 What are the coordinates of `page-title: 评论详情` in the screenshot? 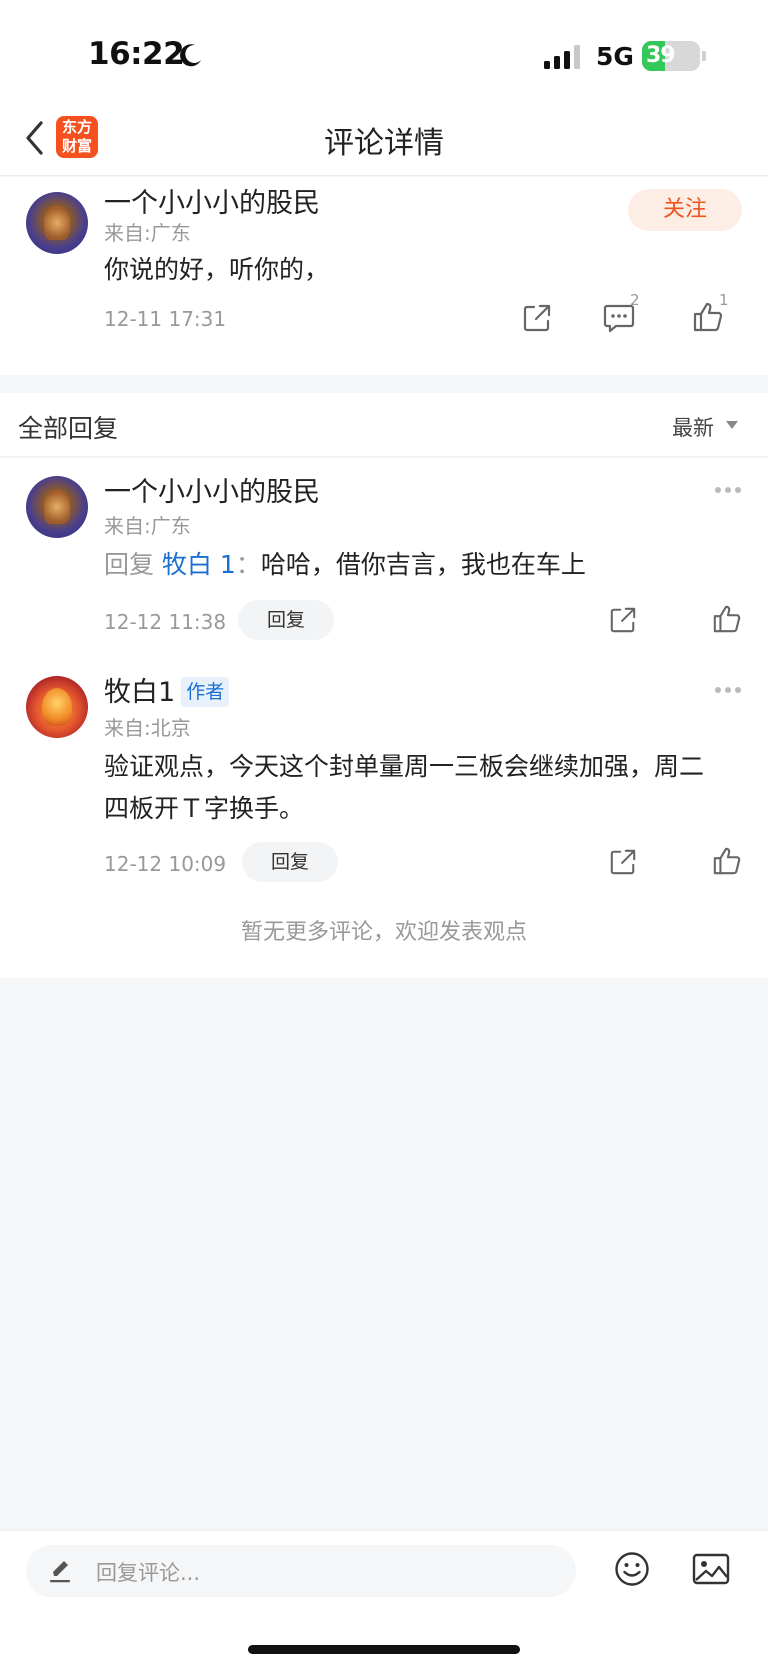 It's located at (384, 143).